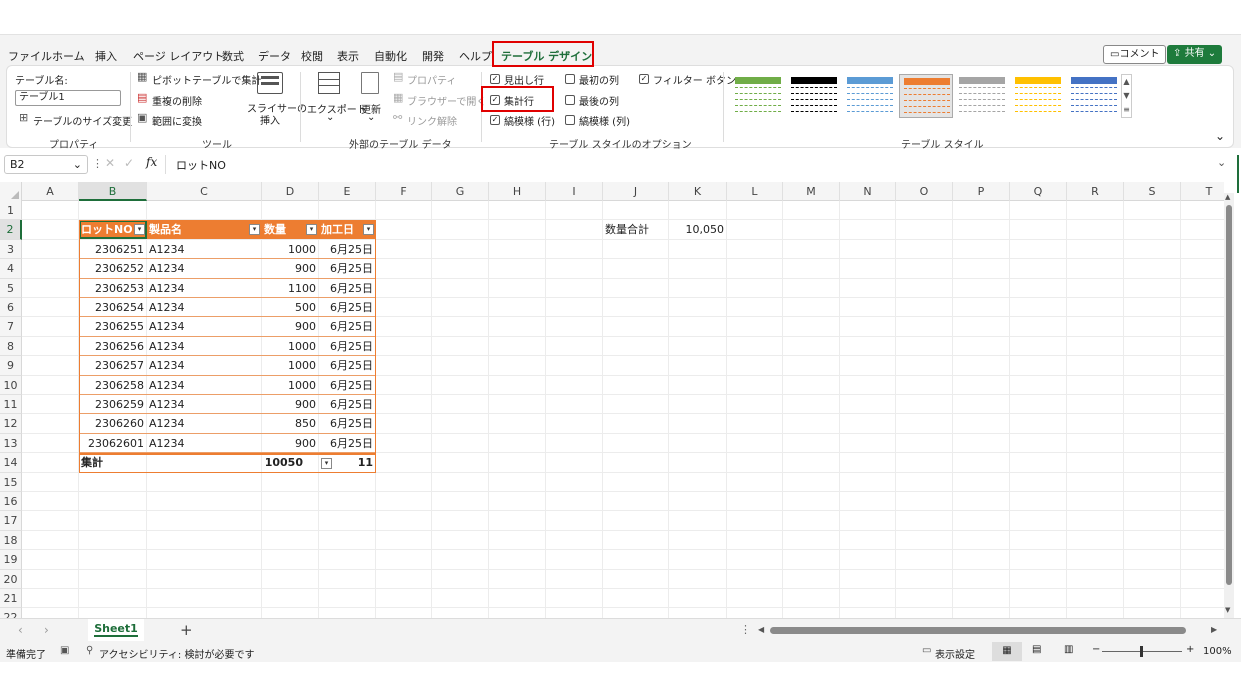  I want to click on row-header-18: 18, so click(11, 540).